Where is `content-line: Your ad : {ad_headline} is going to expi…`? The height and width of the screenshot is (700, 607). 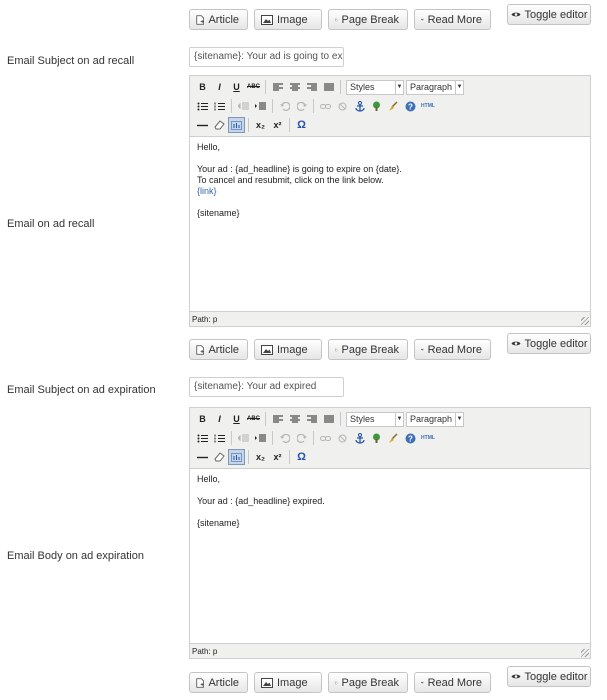
content-line: Your ad : {ad_headline} is going to expi… is located at coordinates (299, 169).